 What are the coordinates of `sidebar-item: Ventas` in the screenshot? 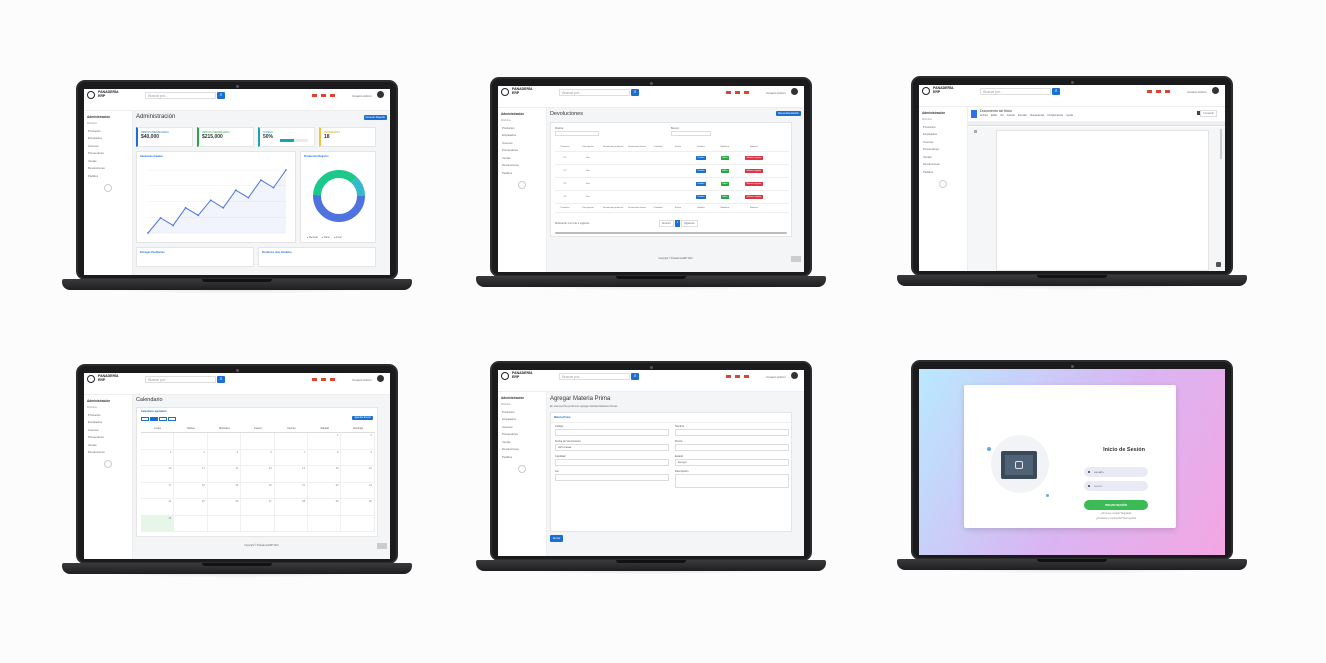 It's located at (108, 159).